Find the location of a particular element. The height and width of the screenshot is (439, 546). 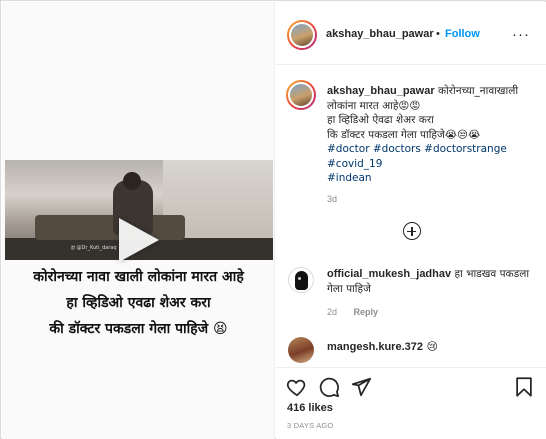

image-caption-line: की डॉक्टर पकडला गेला पाहिजे 😫 is located at coordinates (138, 329).